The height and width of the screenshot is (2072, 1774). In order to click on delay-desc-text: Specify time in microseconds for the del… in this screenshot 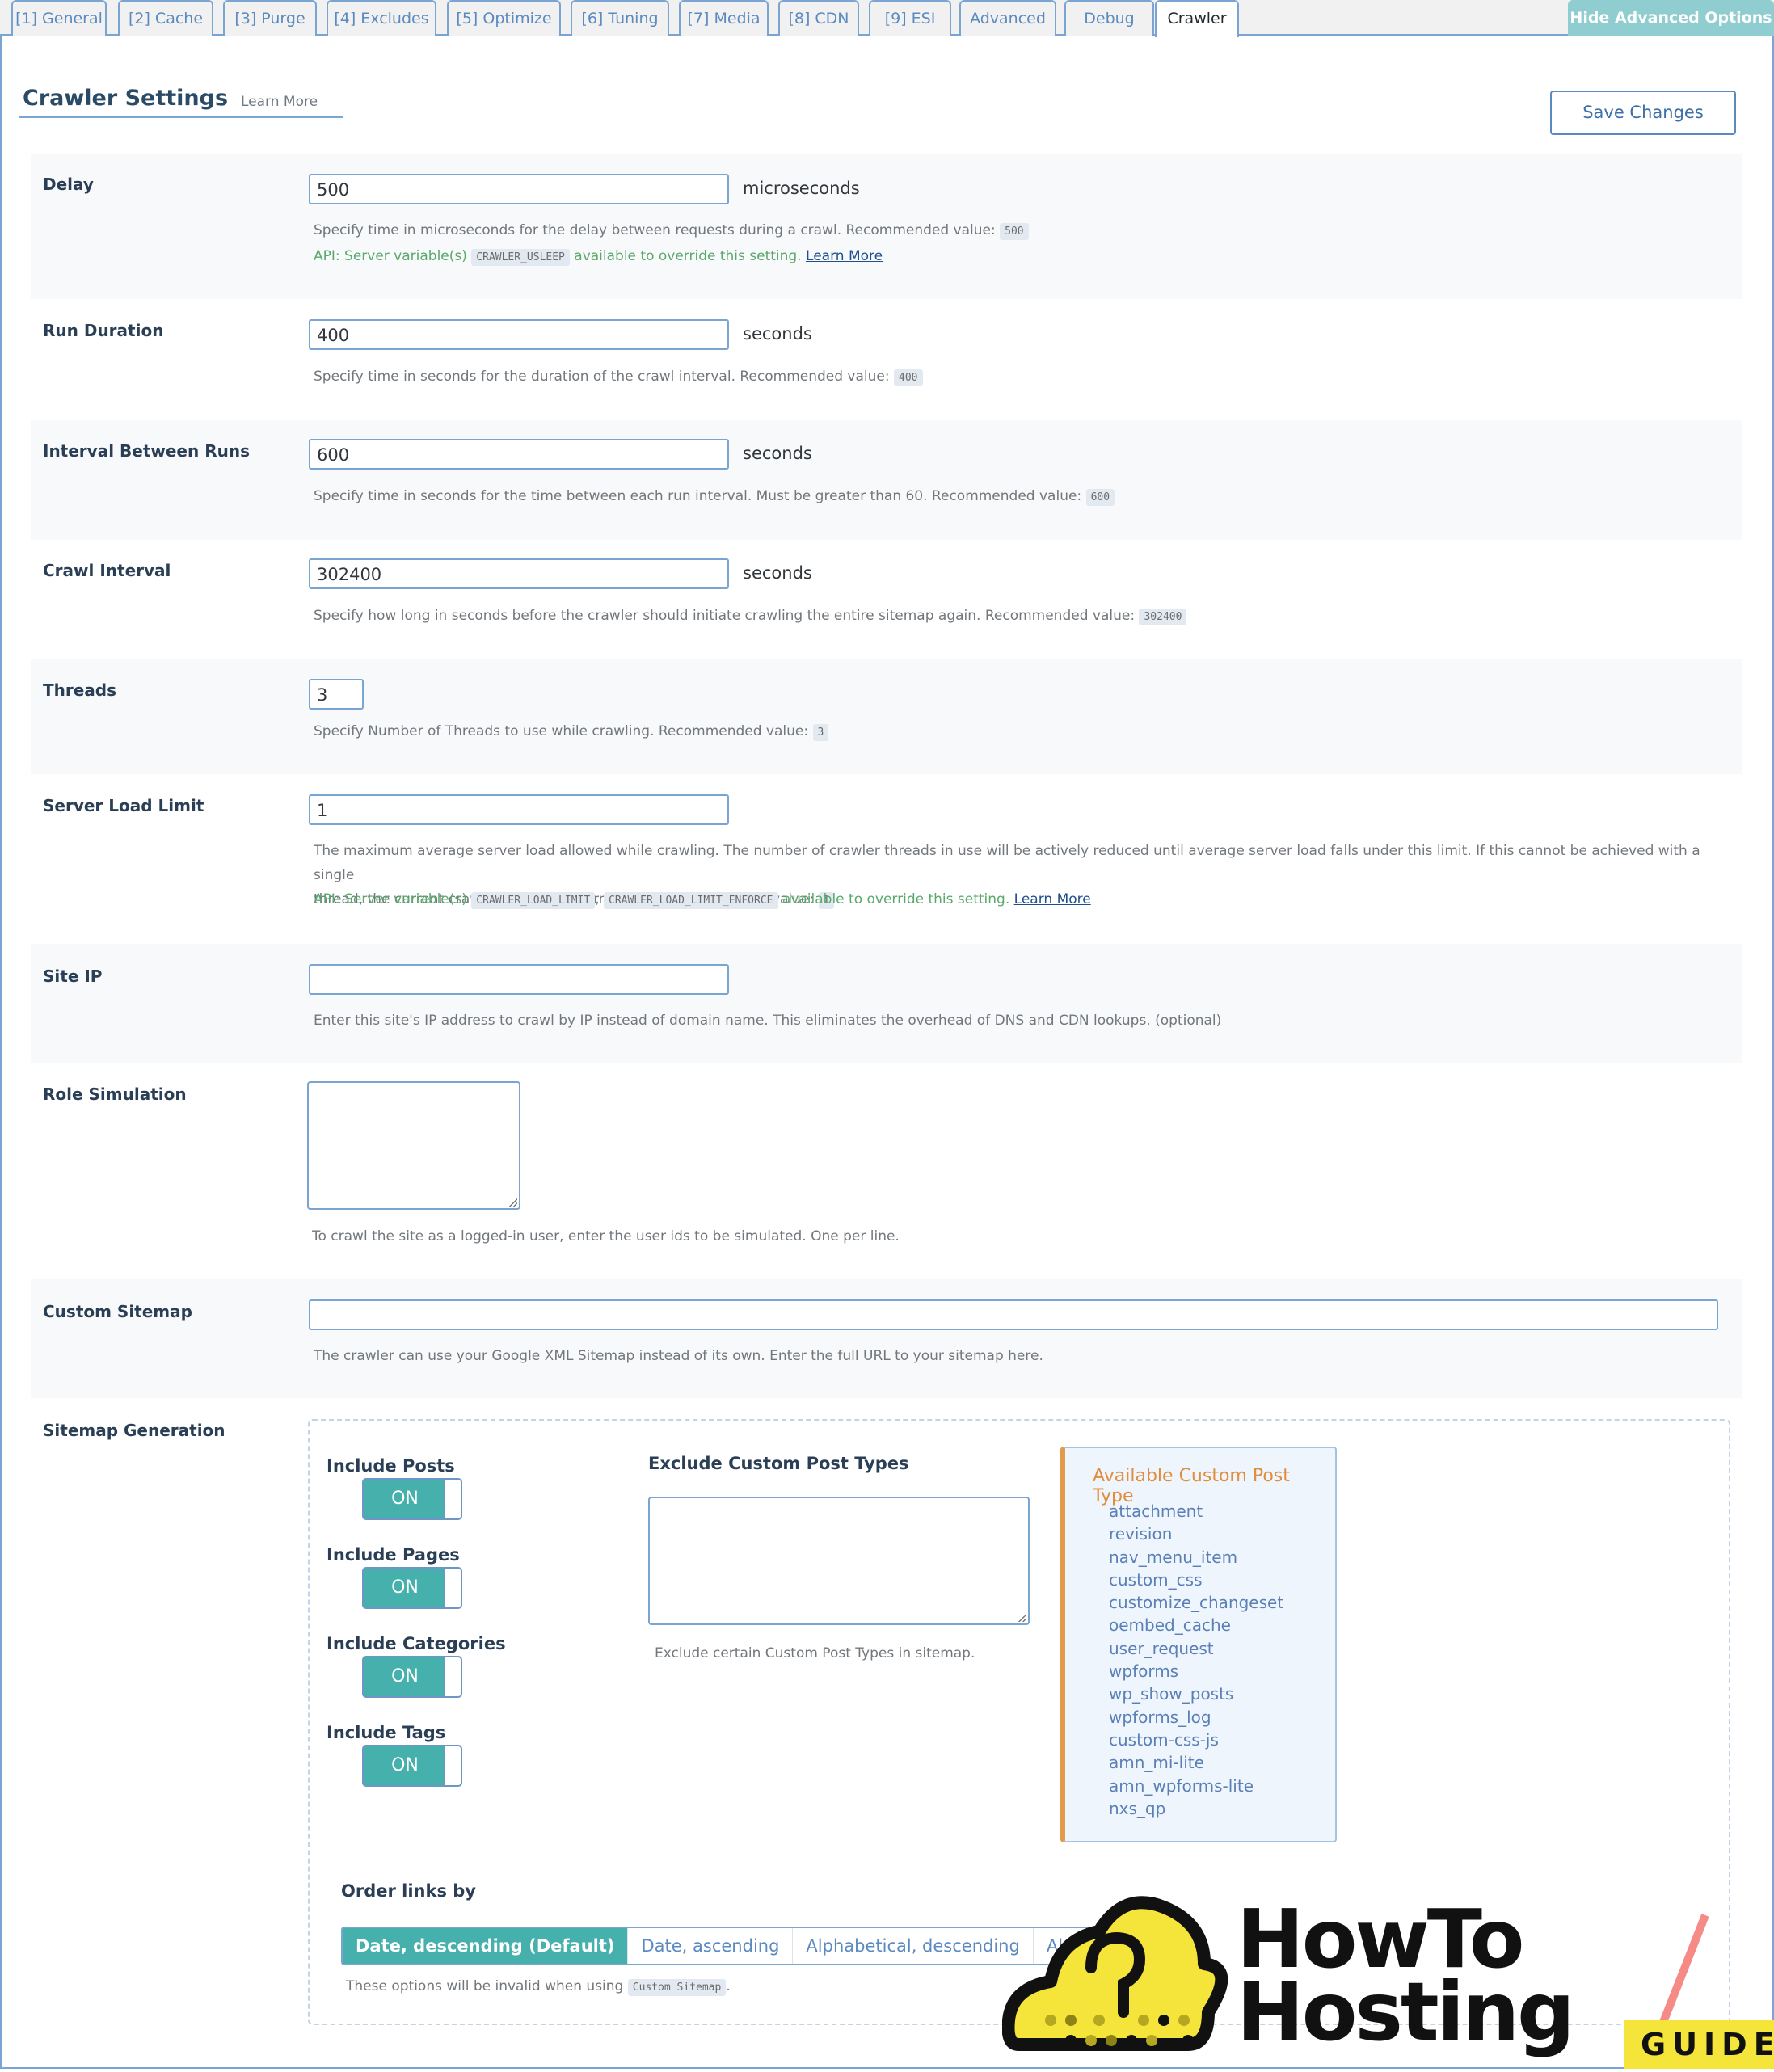, I will do `click(655, 230)`.